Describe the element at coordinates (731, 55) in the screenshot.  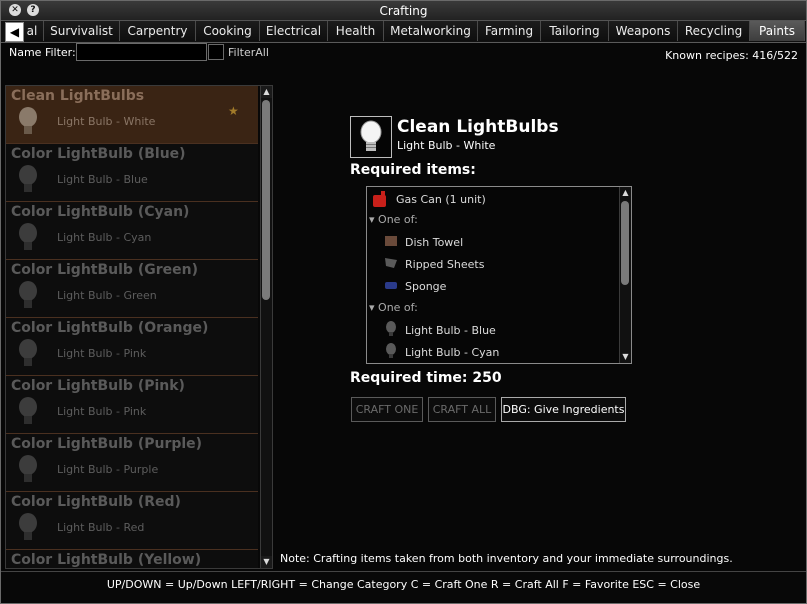
I see `known-recipes: Known recipes: 416/522` at that location.